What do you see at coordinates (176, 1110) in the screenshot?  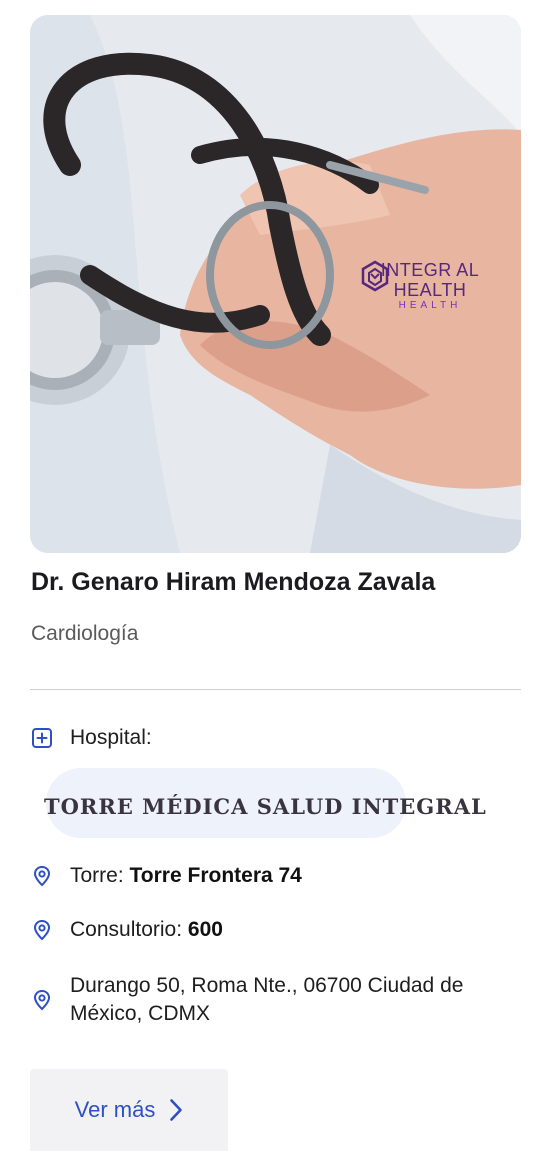 I see `chevron-right-icon` at bounding box center [176, 1110].